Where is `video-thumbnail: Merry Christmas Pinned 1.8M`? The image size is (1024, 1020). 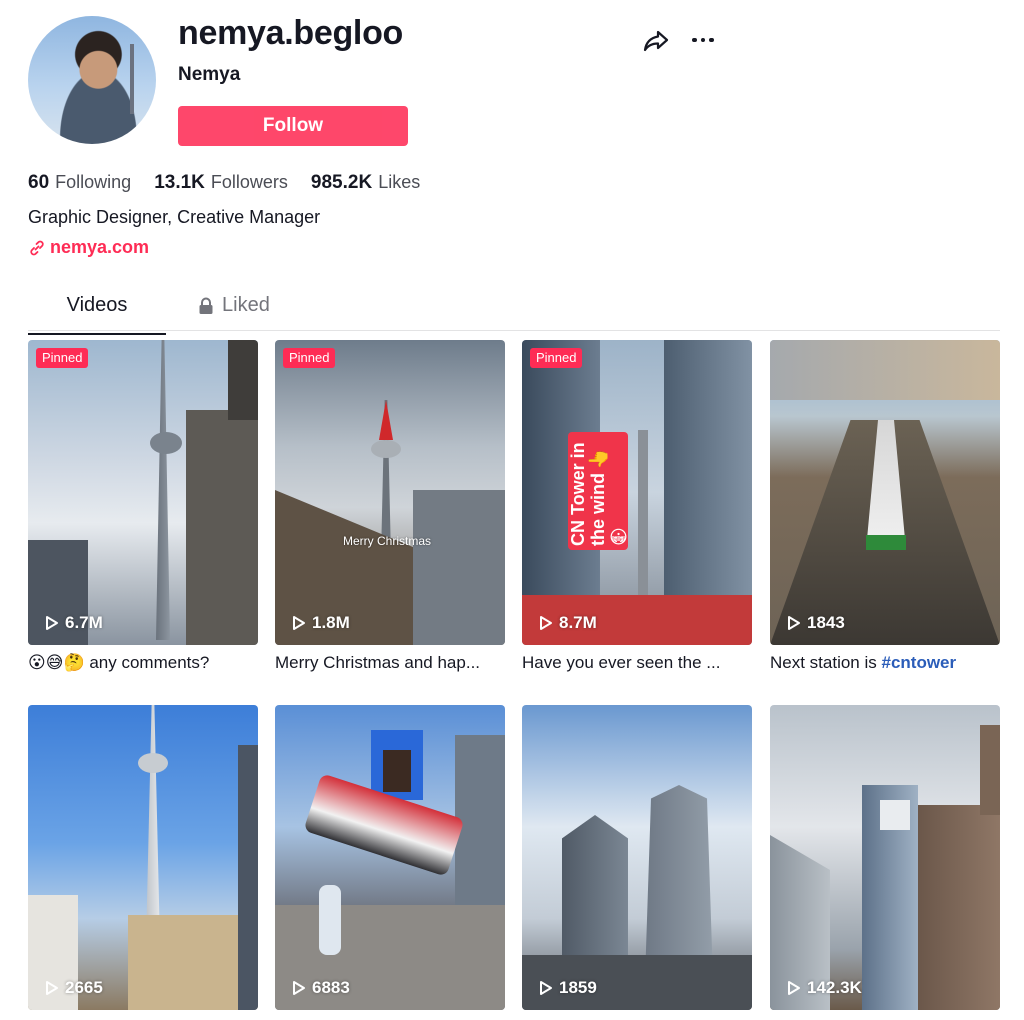 video-thumbnail: Merry Christmas Pinned 1.8M is located at coordinates (390, 492).